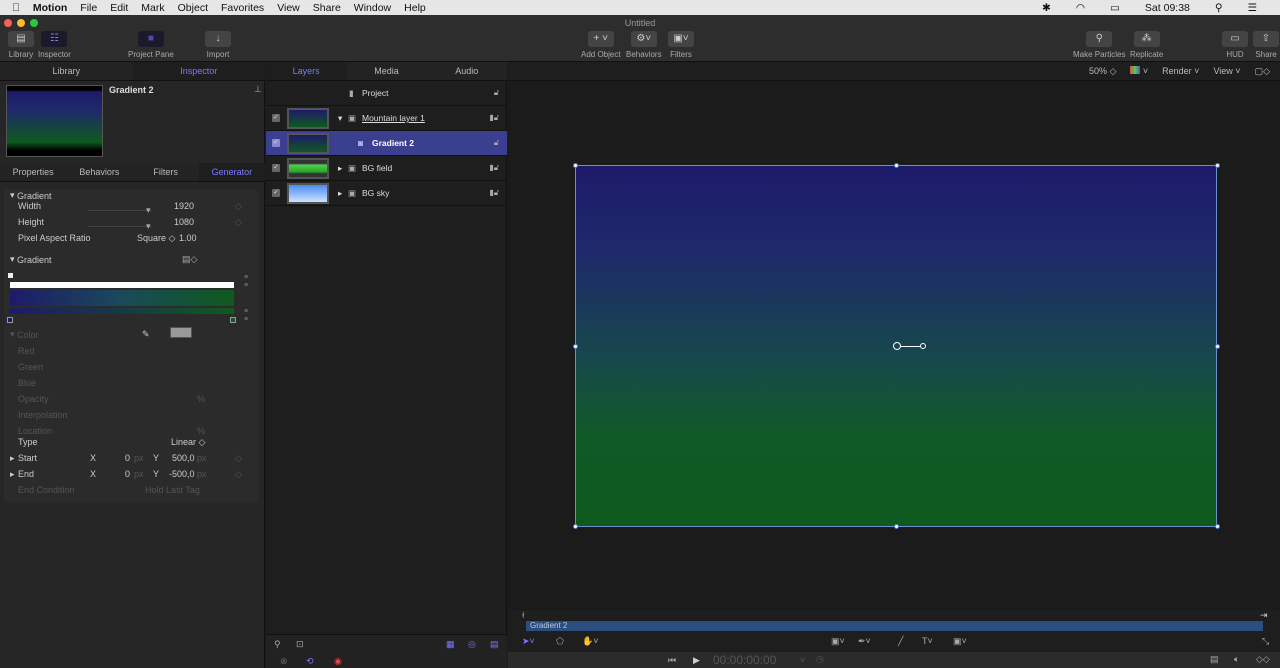 This screenshot has width=1280, height=668. What do you see at coordinates (183, 458) in the screenshot?
I see `start-y-value: 500,0` at bounding box center [183, 458].